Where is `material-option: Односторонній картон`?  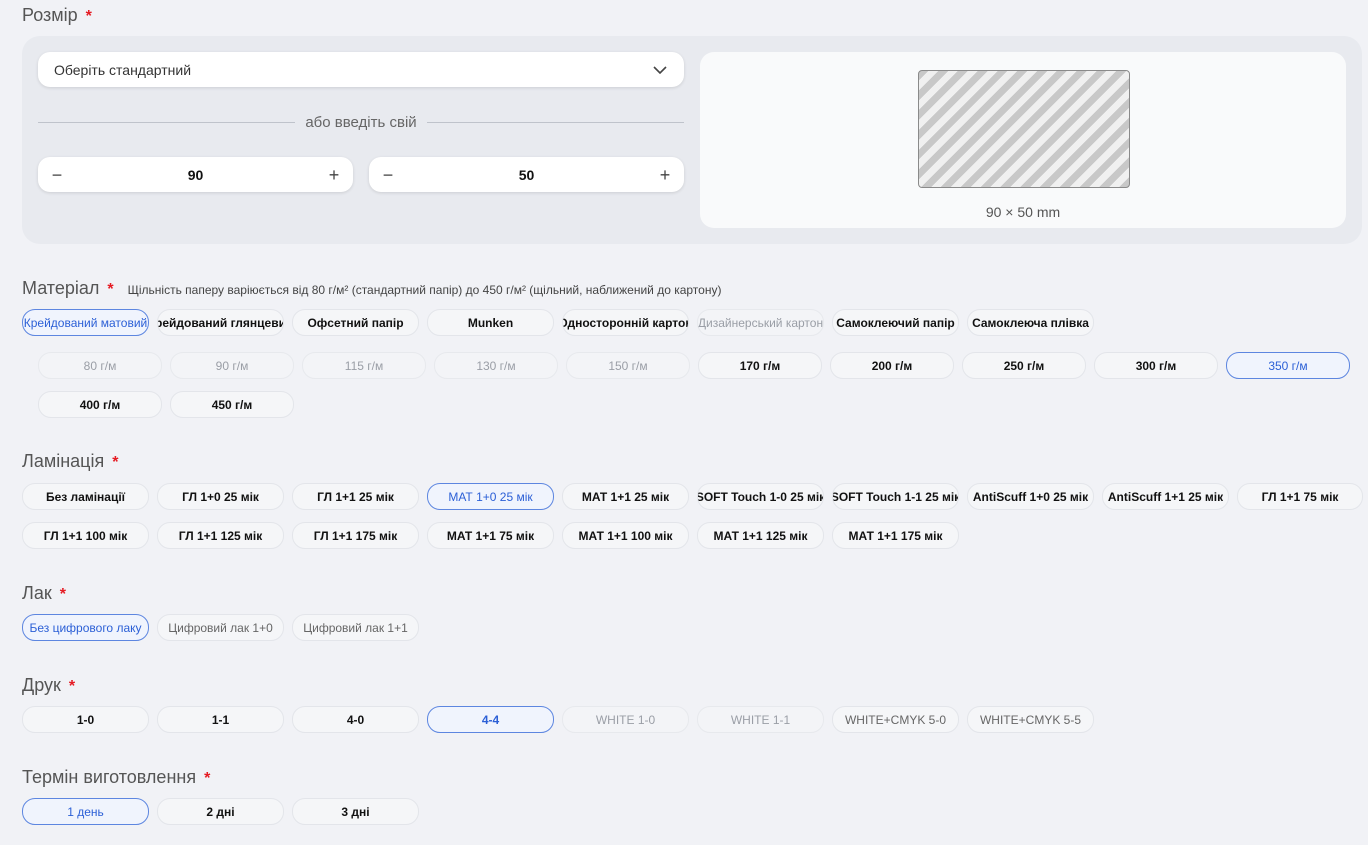 material-option: Односторонній картон is located at coordinates (625, 322).